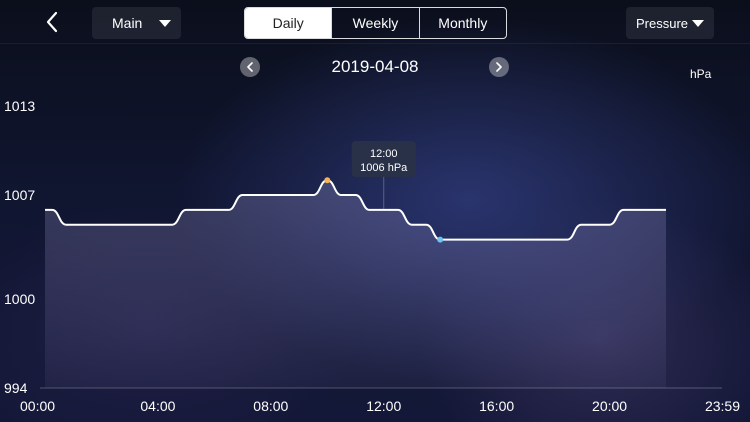 The width and height of the screenshot is (750, 422). Describe the element at coordinates (16, 388) in the screenshot. I see `y-tick-label: 994` at that location.